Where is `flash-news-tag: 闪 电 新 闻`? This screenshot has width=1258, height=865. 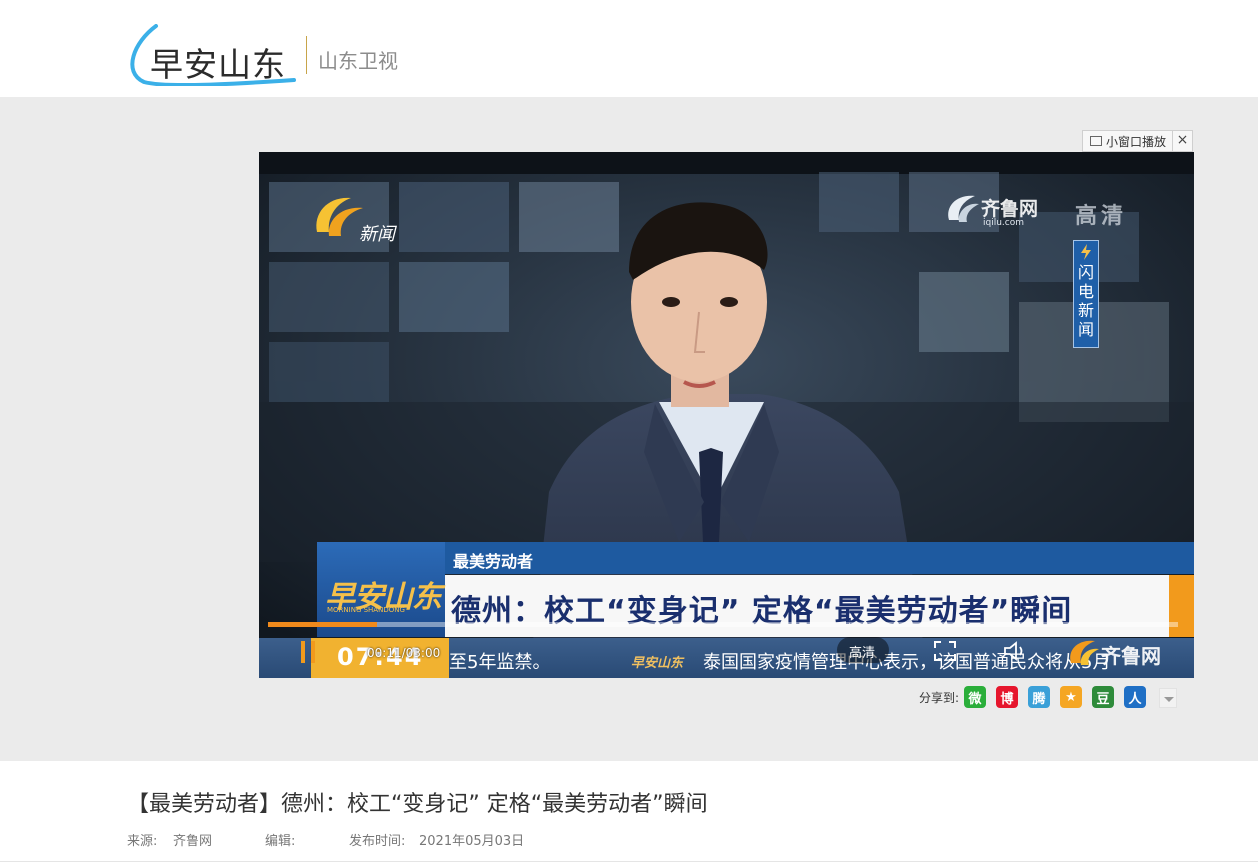
flash-news-tag: 闪 电 新 闻 is located at coordinates (1086, 294).